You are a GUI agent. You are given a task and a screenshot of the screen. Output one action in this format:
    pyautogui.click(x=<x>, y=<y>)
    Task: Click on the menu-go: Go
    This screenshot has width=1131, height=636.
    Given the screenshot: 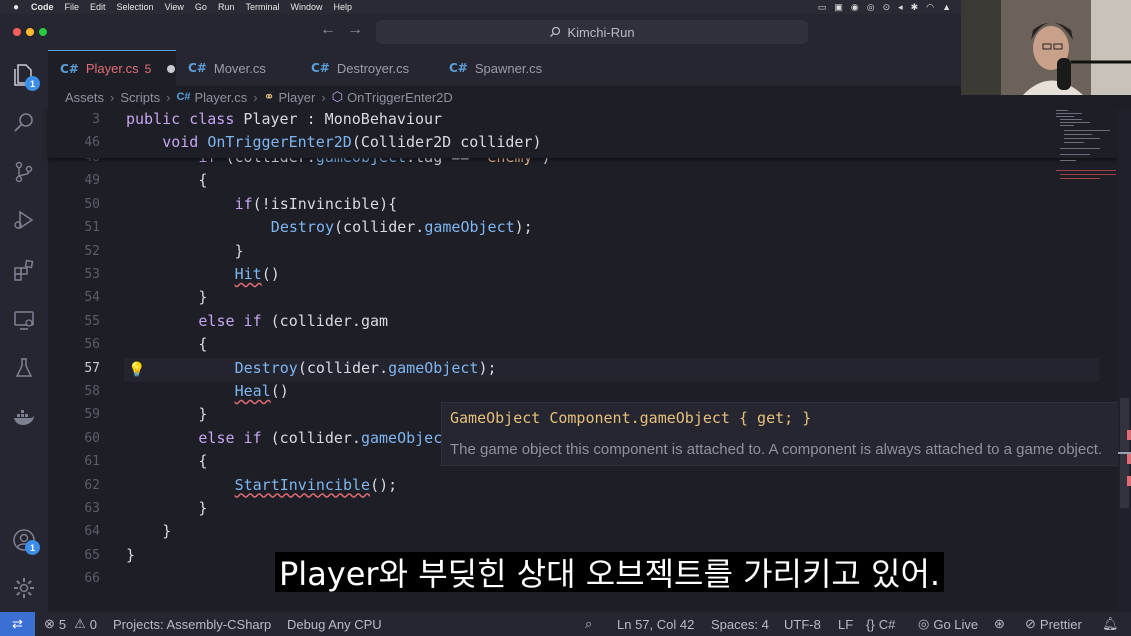 What is the action you would take?
    pyautogui.click(x=201, y=7)
    